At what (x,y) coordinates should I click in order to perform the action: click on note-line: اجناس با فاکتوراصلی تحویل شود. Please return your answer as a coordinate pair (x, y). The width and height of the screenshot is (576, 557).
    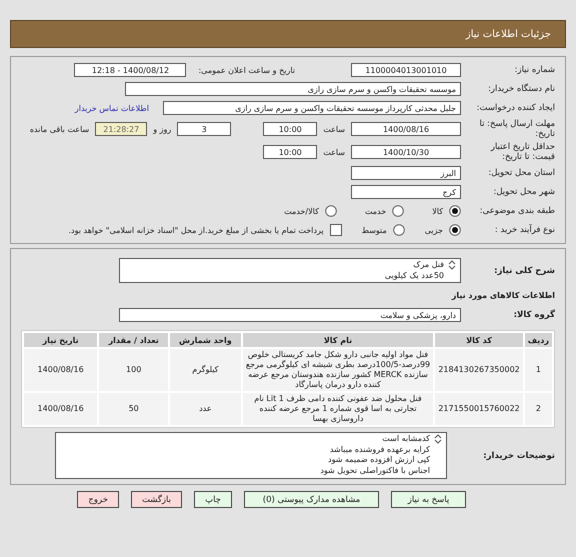
    Looking at the image, I should click on (374, 471).